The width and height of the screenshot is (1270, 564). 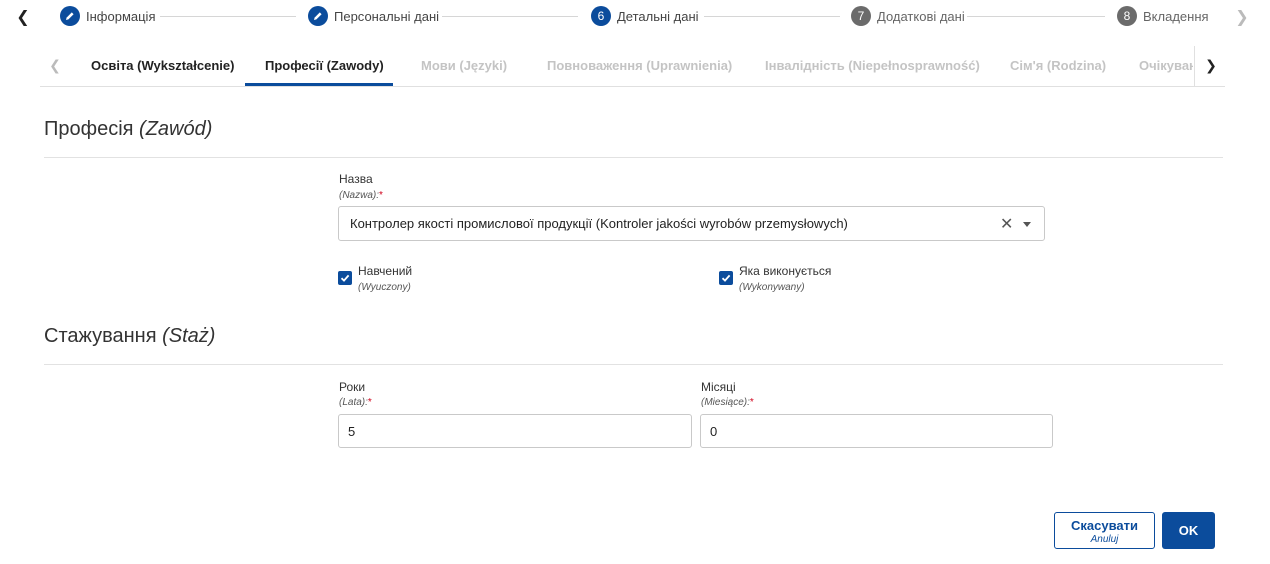 I want to click on step-number-badge: 7, so click(x=861, y=16).